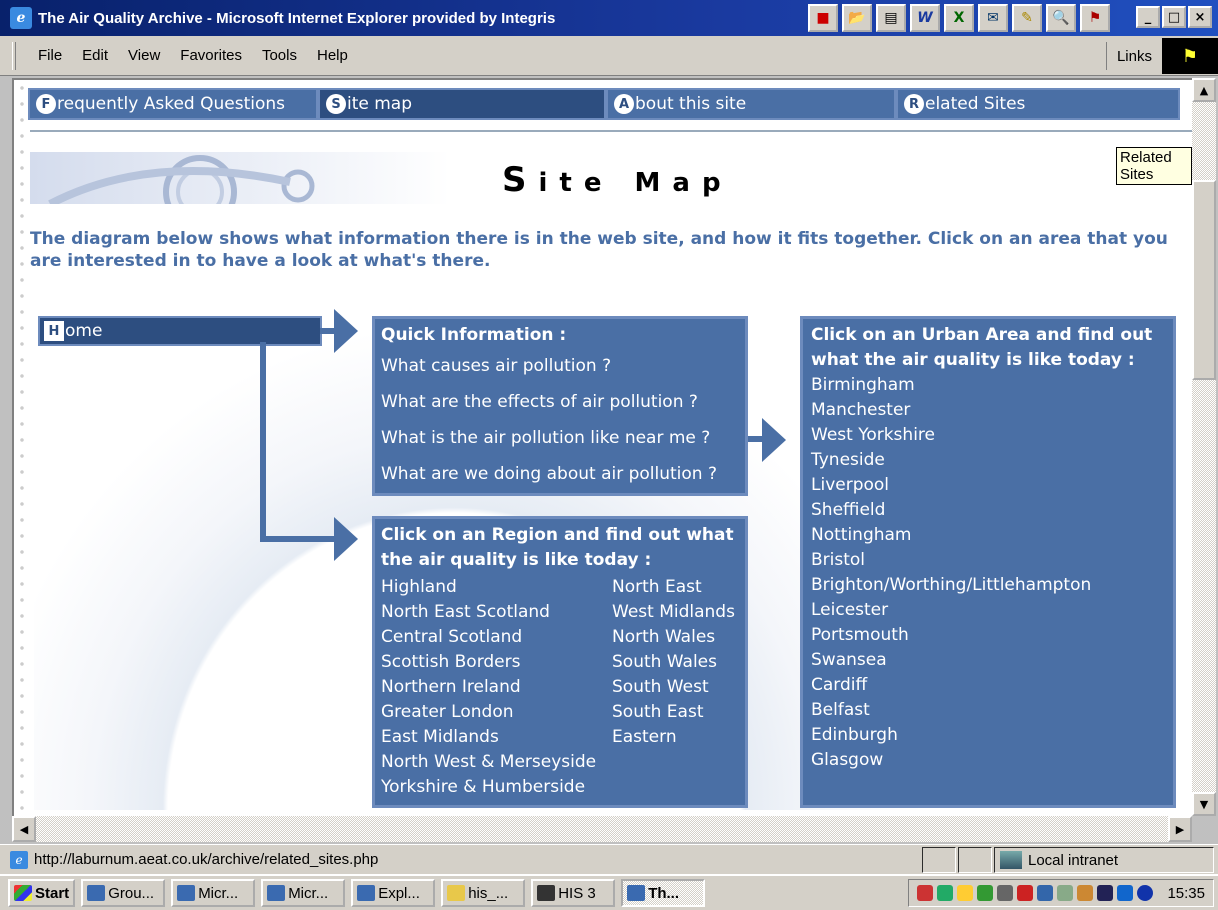  Describe the element at coordinates (1045, 893) in the screenshot. I see `display-icon` at that location.